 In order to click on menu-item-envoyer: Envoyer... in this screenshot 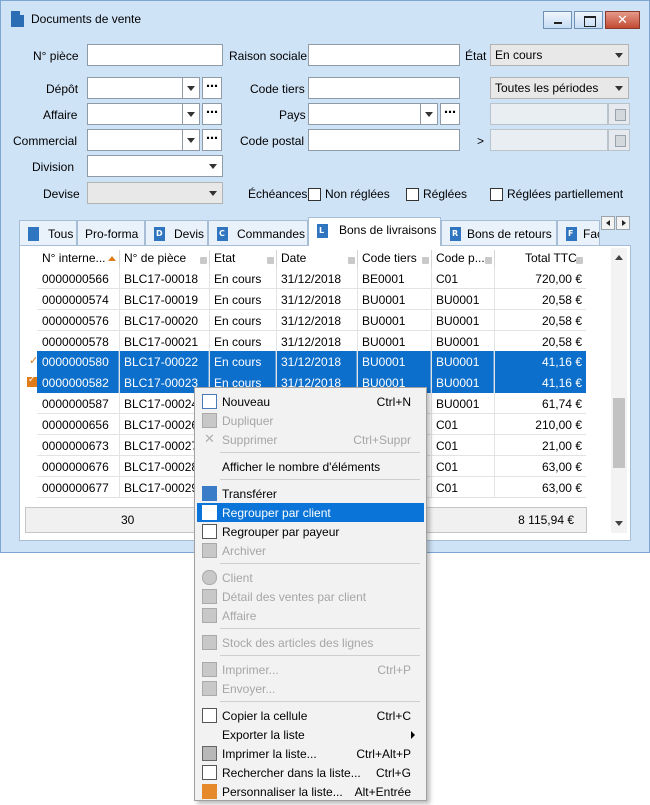, I will do `click(310, 688)`.